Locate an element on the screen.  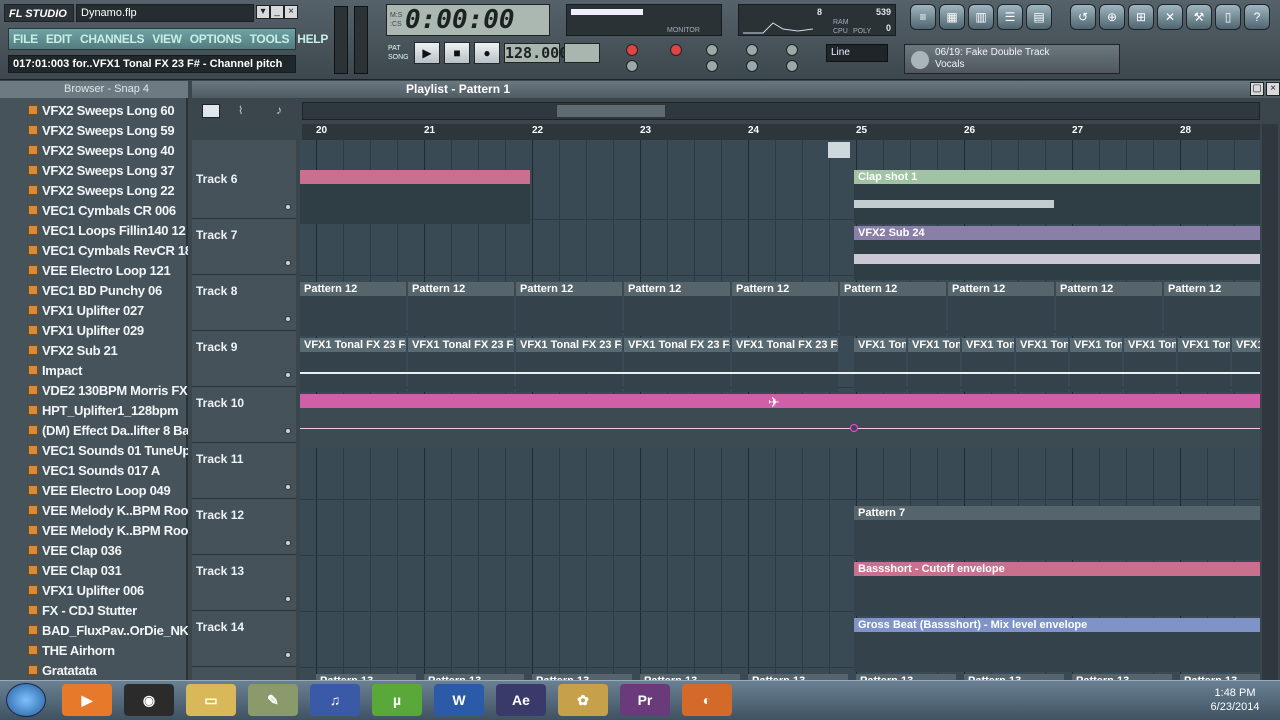
browser-item: VFX1 Uplifter 006 is located at coordinates (94, 590).